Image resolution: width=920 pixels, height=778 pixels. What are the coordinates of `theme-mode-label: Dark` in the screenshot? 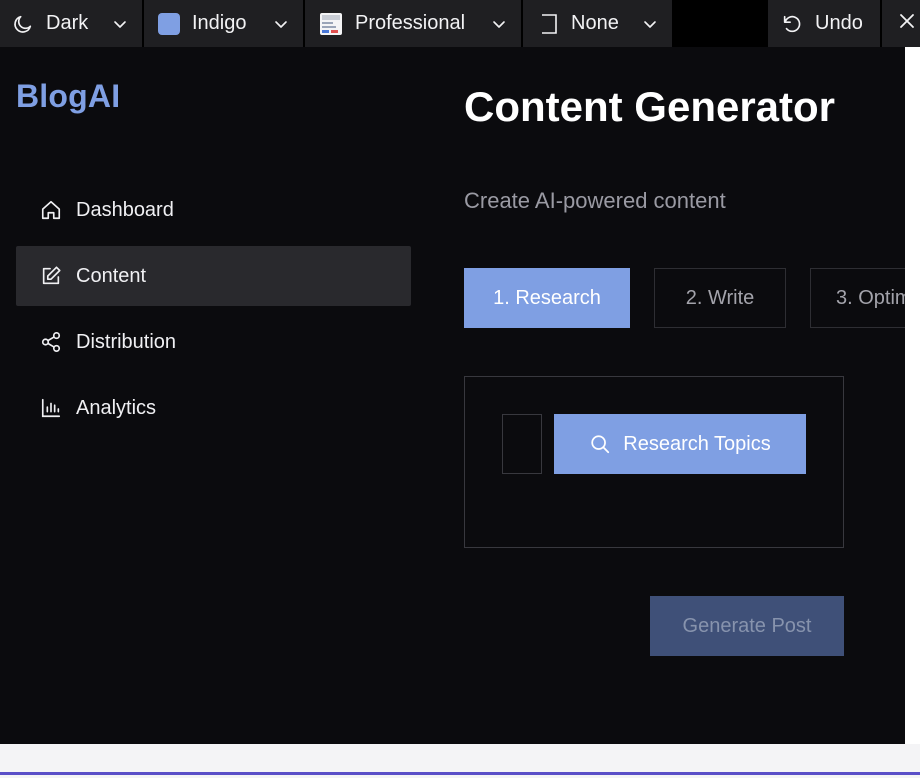 It's located at (67, 23).